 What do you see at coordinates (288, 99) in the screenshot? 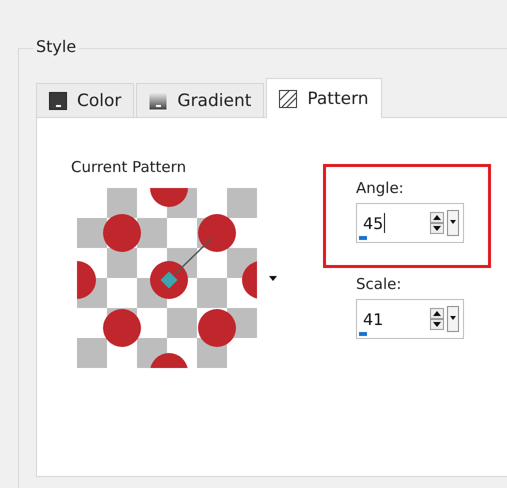
I see `hatched-swatch-icon` at bounding box center [288, 99].